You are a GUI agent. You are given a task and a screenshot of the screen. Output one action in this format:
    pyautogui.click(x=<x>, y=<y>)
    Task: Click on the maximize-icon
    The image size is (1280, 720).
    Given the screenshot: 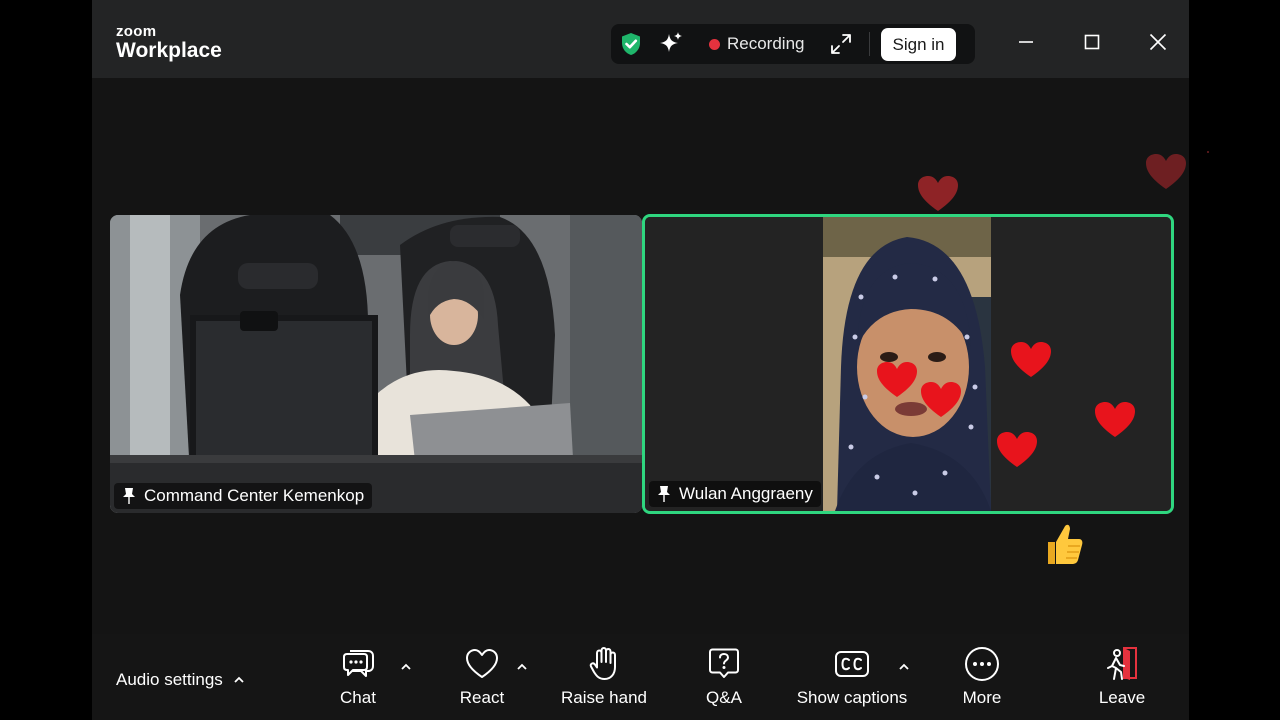 What is the action you would take?
    pyautogui.click(x=1092, y=42)
    